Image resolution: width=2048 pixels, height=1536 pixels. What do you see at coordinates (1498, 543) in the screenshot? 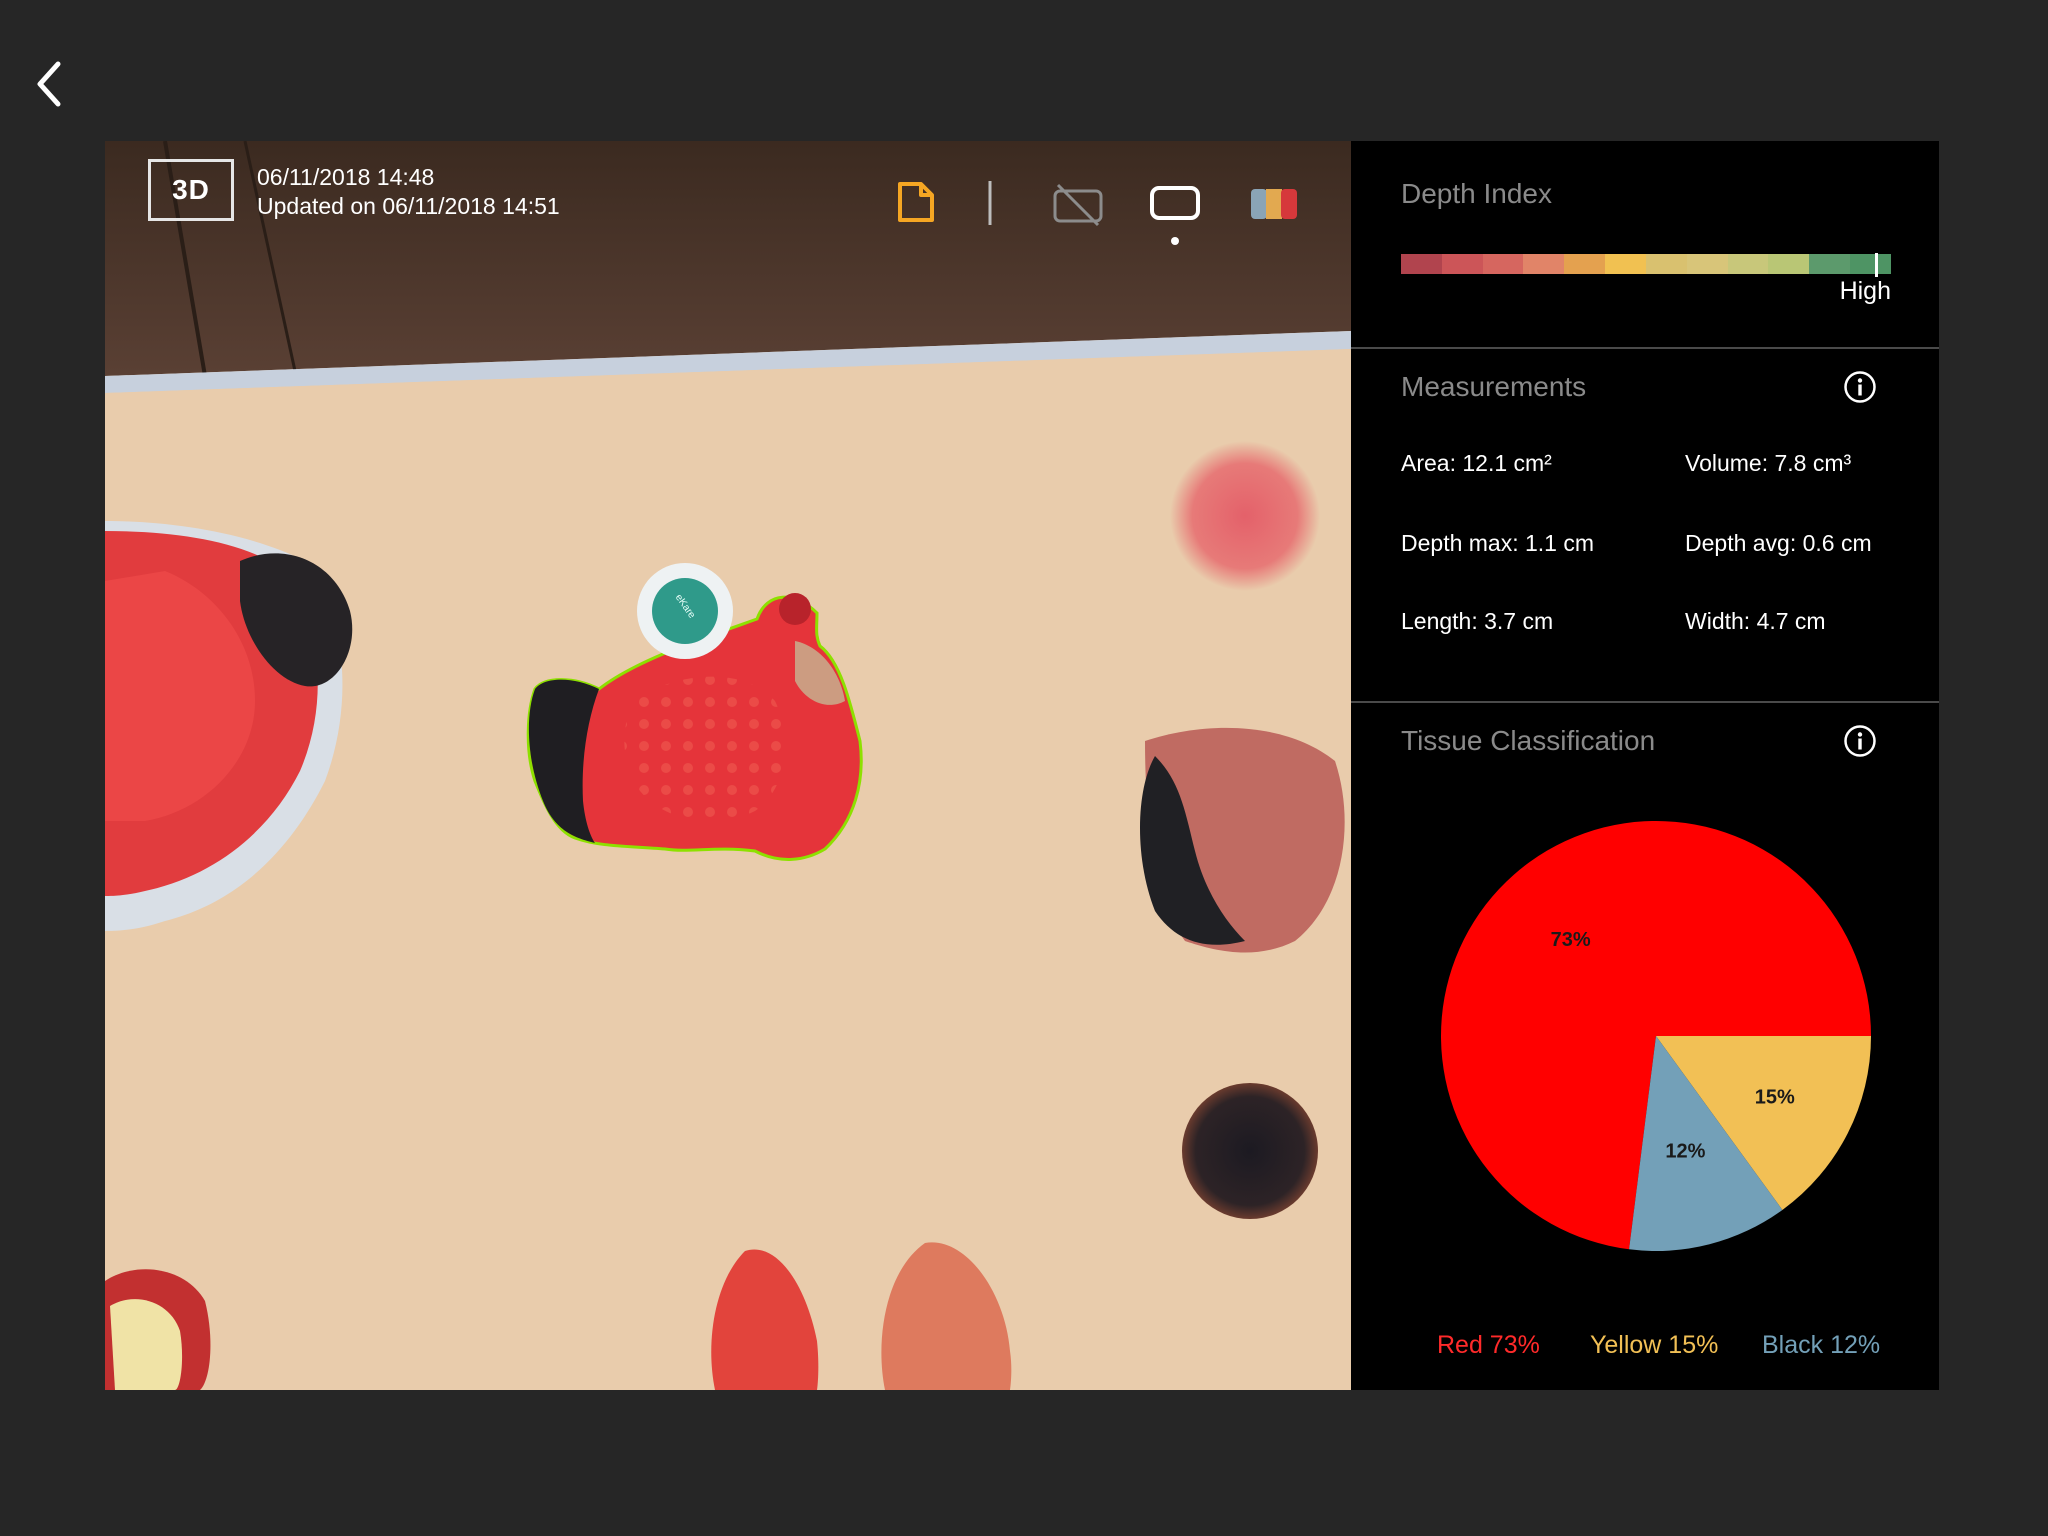
I see `depth-max-measurement: Depth max: 1.1 cm` at bounding box center [1498, 543].